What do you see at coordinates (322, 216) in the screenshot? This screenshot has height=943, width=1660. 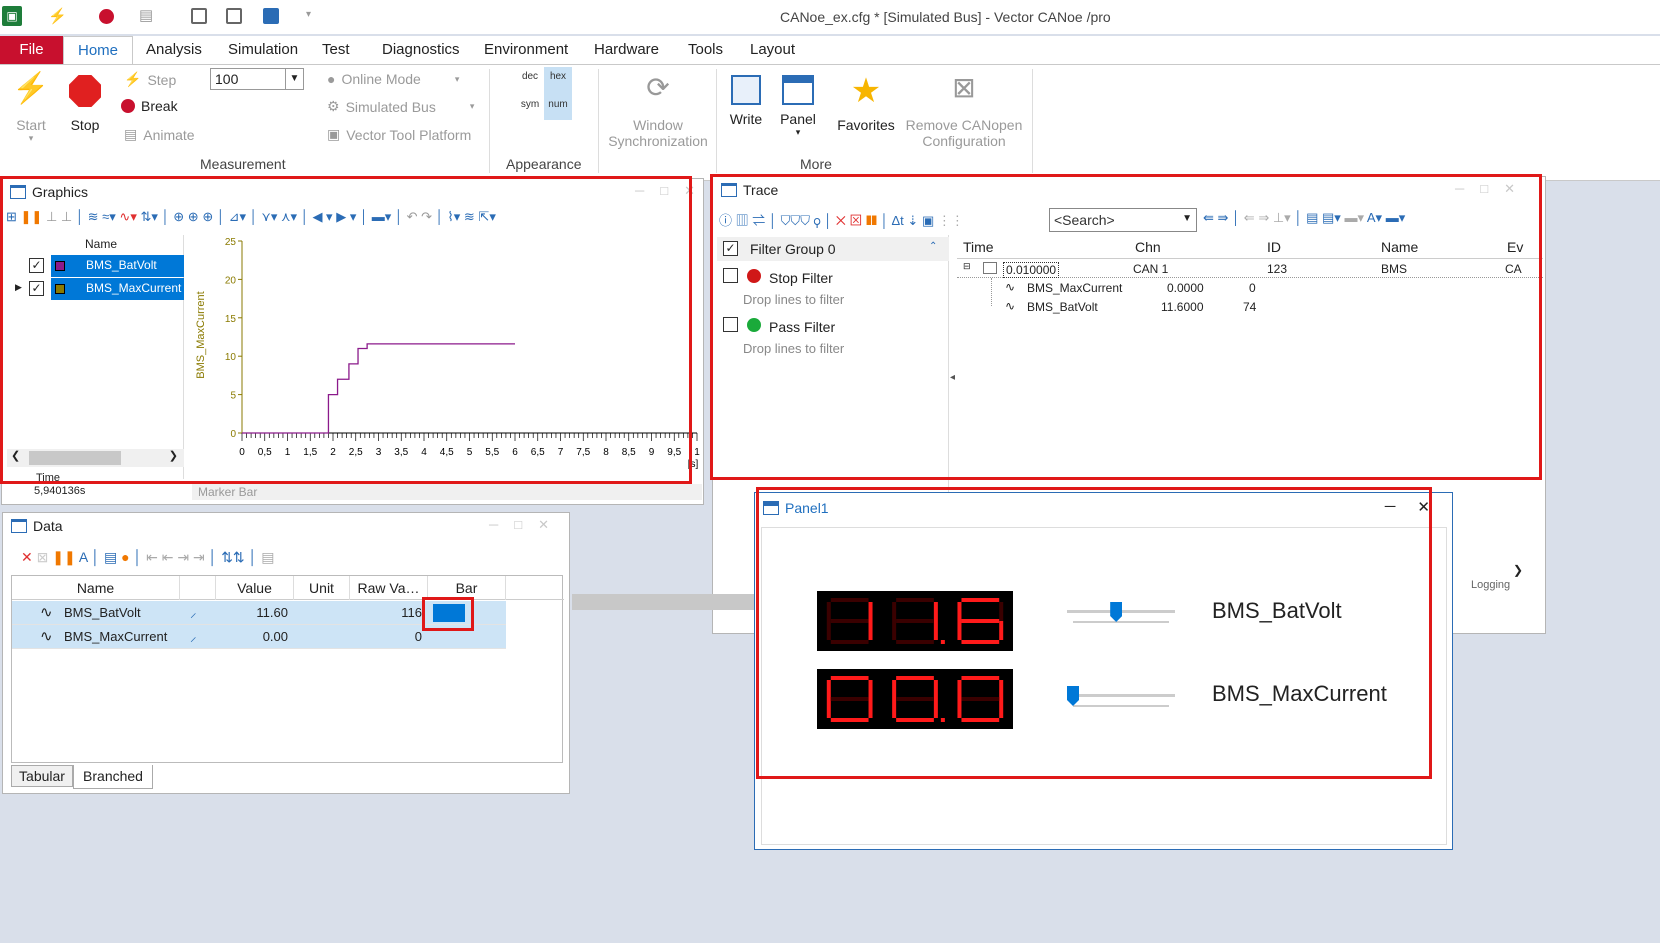 I see `prev-icon: ◀ ▾` at bounding box center [322, 216].